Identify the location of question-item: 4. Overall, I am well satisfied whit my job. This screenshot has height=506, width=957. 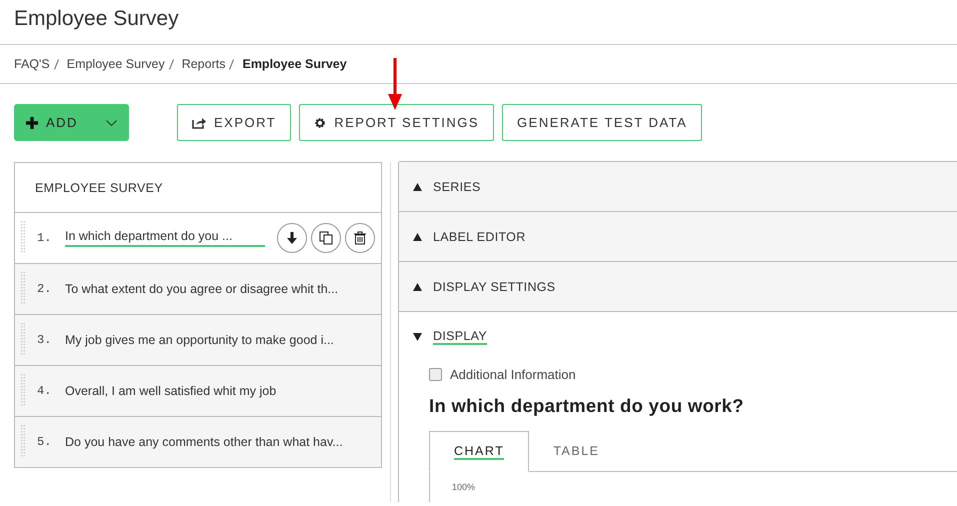
(198, 391).